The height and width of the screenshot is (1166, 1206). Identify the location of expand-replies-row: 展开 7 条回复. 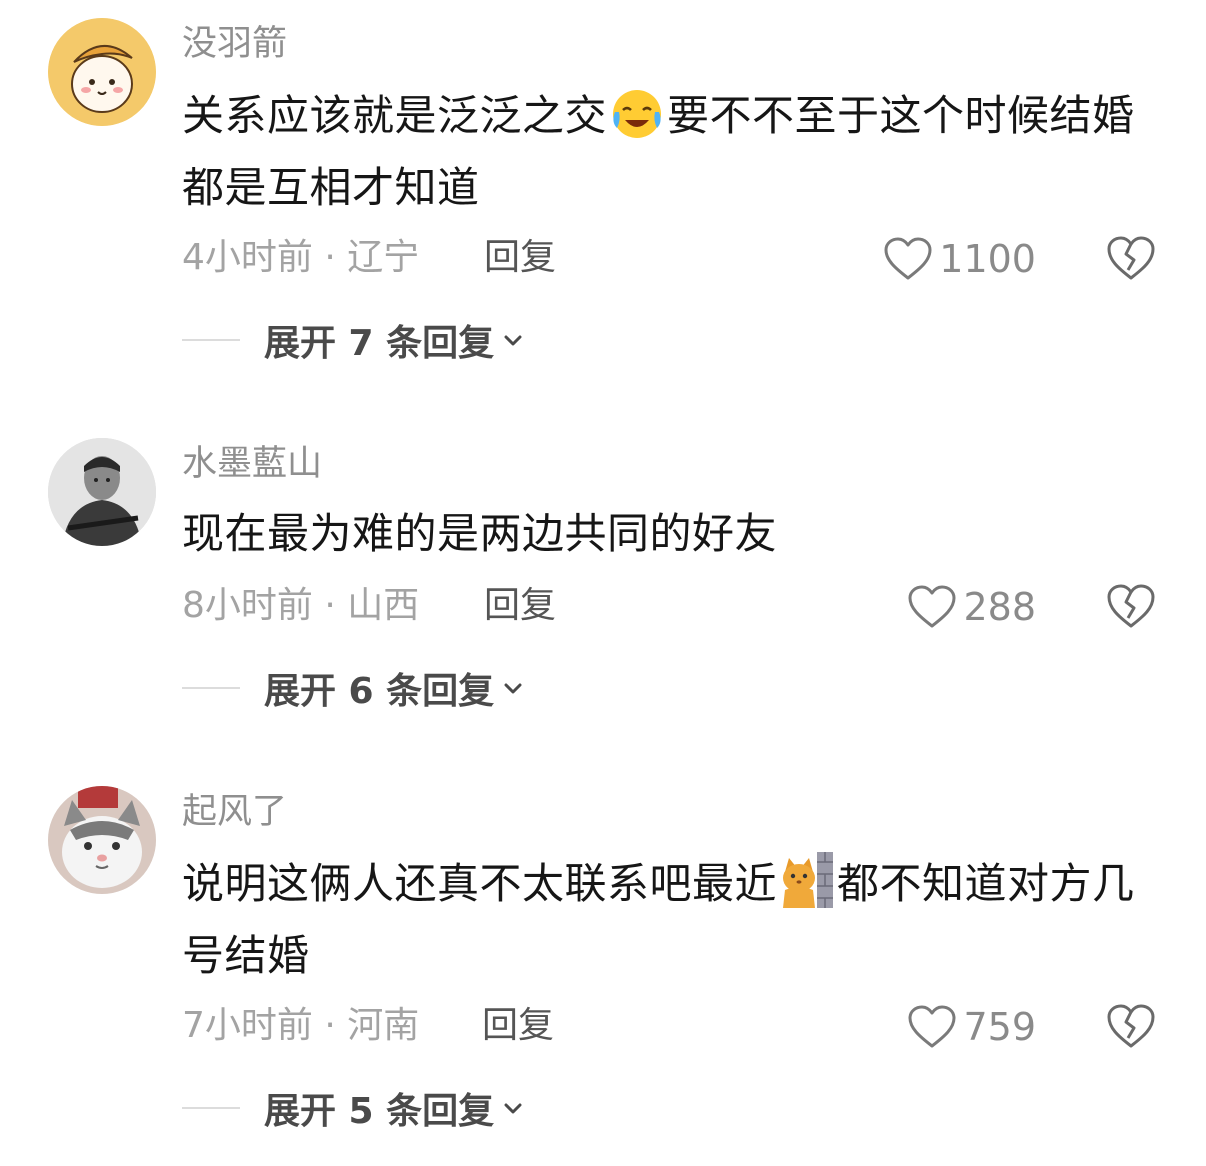
(354, 341).